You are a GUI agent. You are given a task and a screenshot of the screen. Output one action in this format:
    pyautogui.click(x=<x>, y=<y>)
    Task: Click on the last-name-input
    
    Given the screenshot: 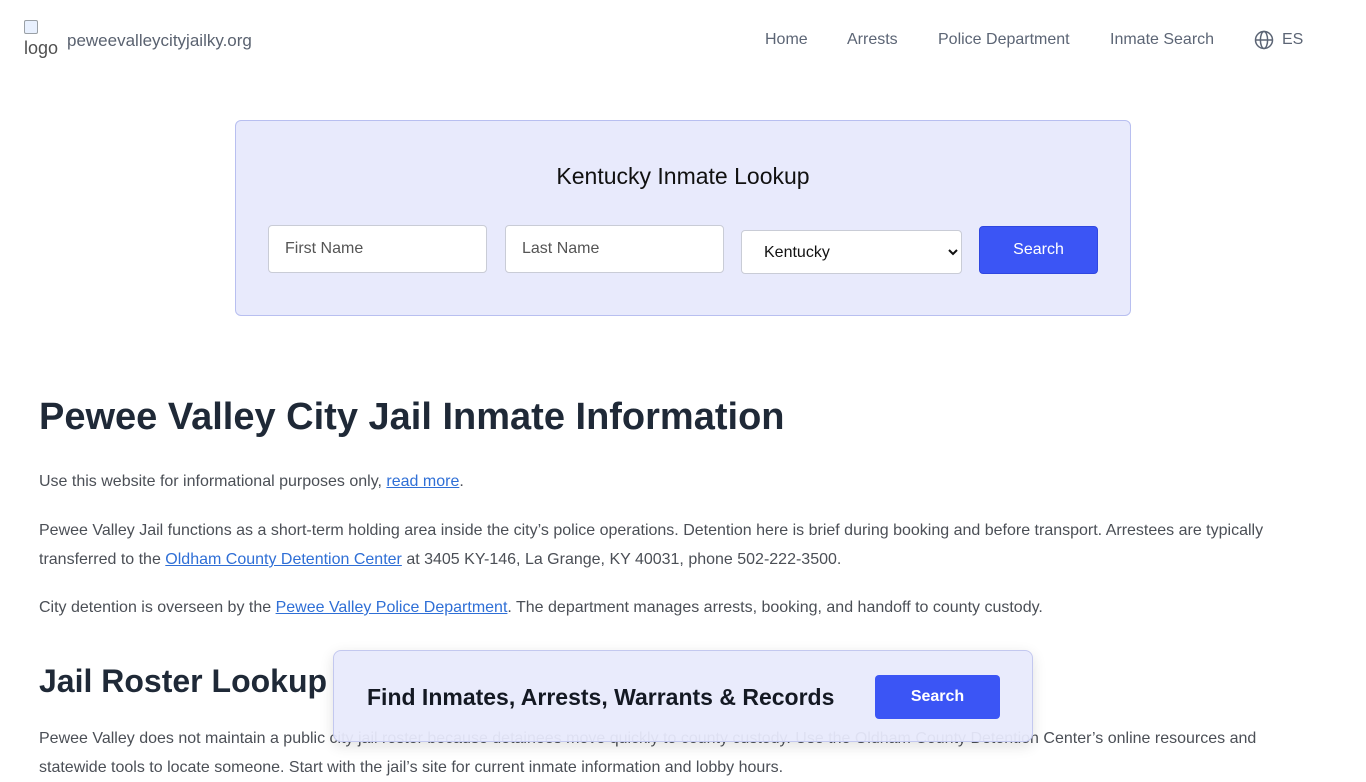 What is the action you would take?
    pyautogui.click(x=614, y=249)
    